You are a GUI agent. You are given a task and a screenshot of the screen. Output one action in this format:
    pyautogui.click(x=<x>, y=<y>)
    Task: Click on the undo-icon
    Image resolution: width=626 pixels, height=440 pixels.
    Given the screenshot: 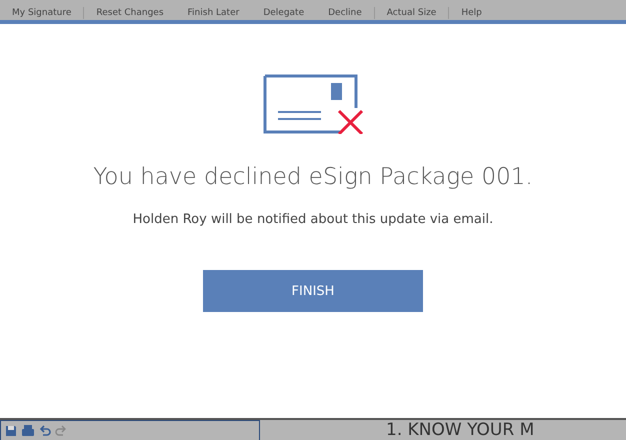 What is the action you would take?
    pyautogui.click(x=45, y=431)
    